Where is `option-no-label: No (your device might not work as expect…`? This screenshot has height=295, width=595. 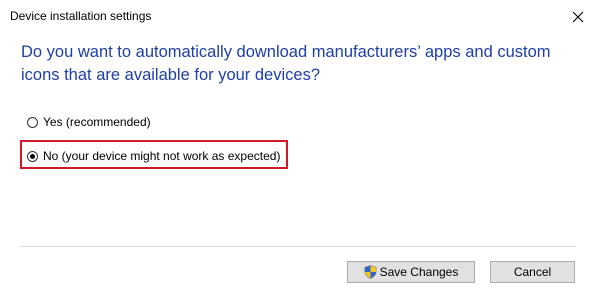 option-no-label: No (your device might not work as expect… is located at coordinates (162, 156).